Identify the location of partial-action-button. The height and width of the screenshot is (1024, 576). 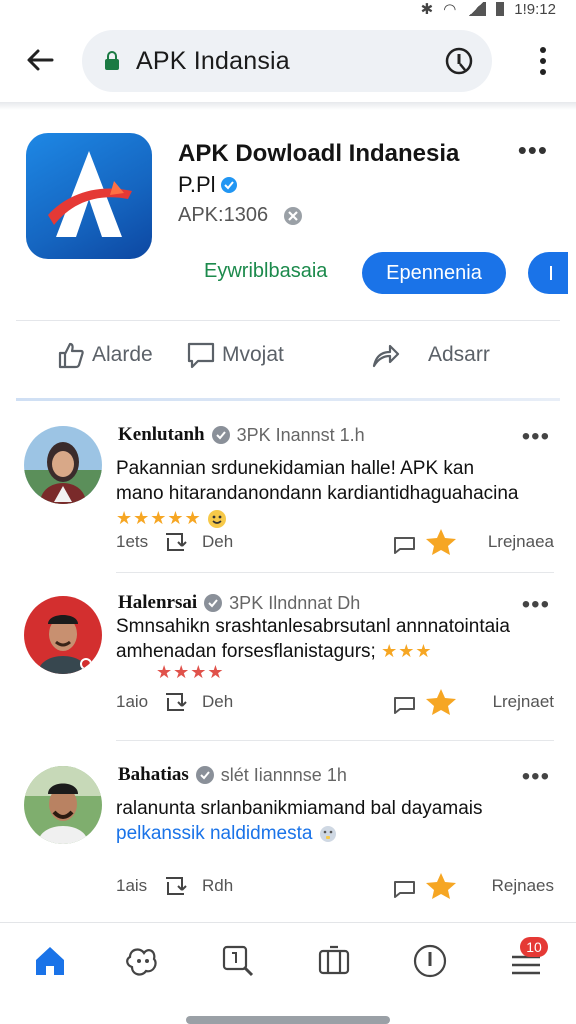
(548, 273).